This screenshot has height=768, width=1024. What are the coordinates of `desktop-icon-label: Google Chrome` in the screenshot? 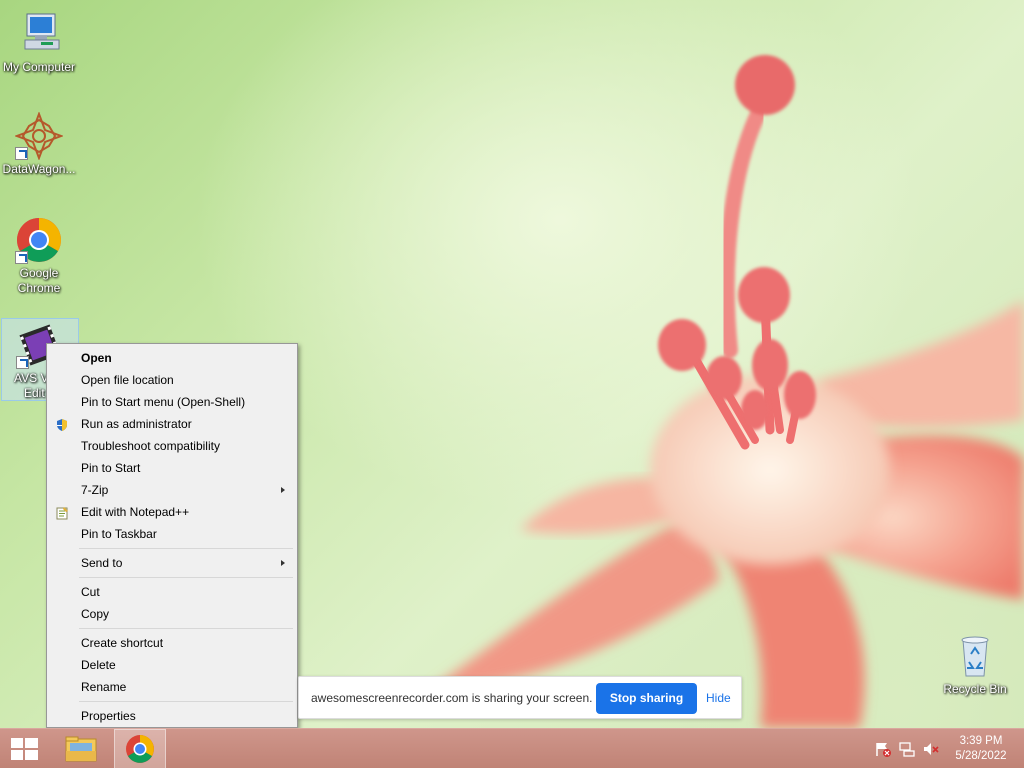 It's located at (39, 280).